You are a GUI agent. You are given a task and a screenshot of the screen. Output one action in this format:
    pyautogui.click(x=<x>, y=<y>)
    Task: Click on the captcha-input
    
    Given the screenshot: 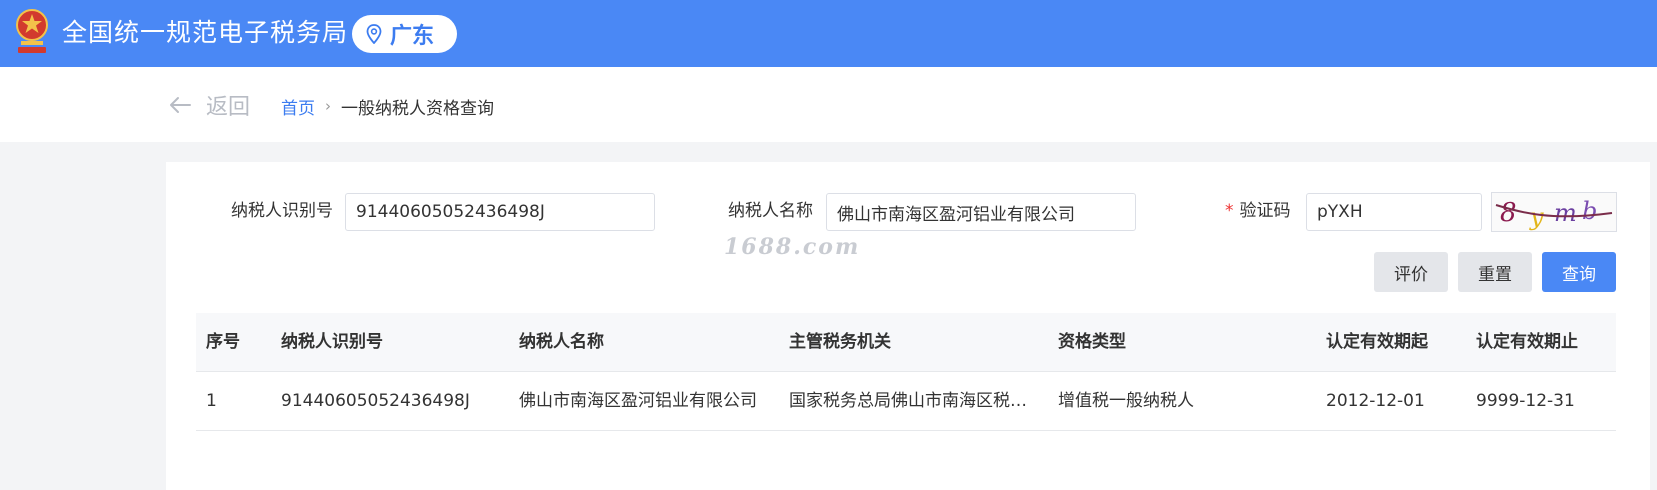 What is the action you would take?
    pyautogui.click(x=1394, y=212)
    